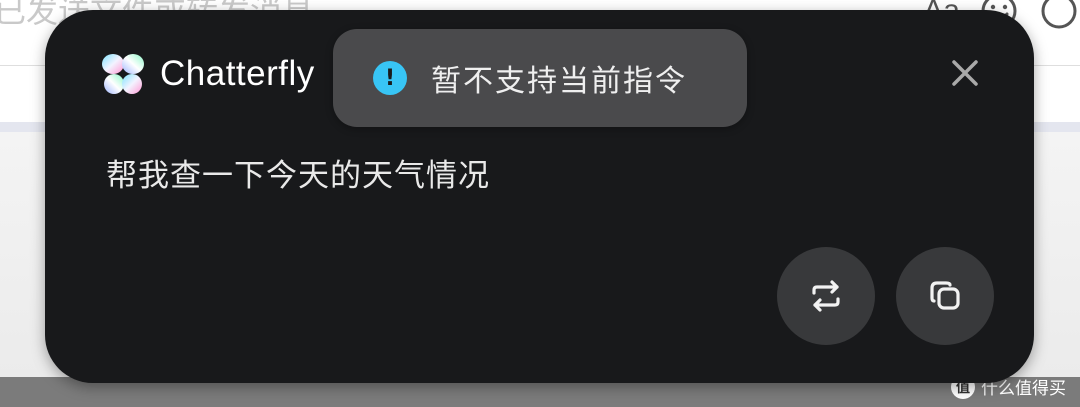  Describe the element at coordinates (237, 73) in the screenshot. I see `brand-name: Chatterfly` at that location.